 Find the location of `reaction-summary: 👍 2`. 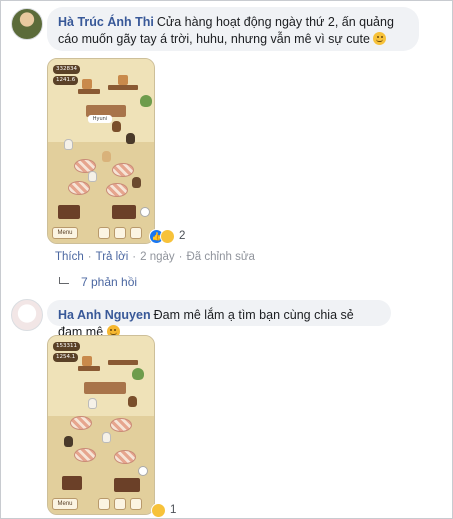

reaction-summary: 👍 2 is located at coordinates (167, 236).